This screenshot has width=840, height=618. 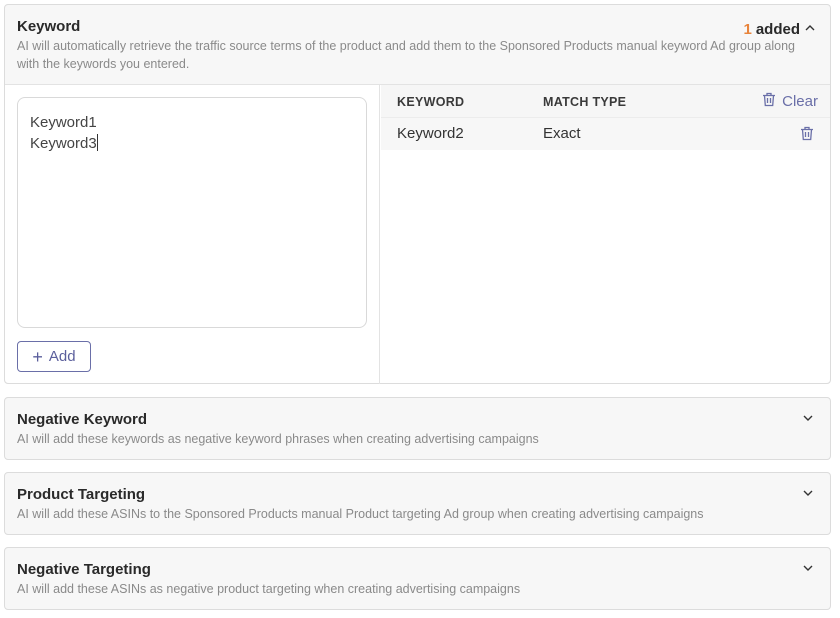 I want to click on textarea-line: Keyword3, so click(x=63, y=143).